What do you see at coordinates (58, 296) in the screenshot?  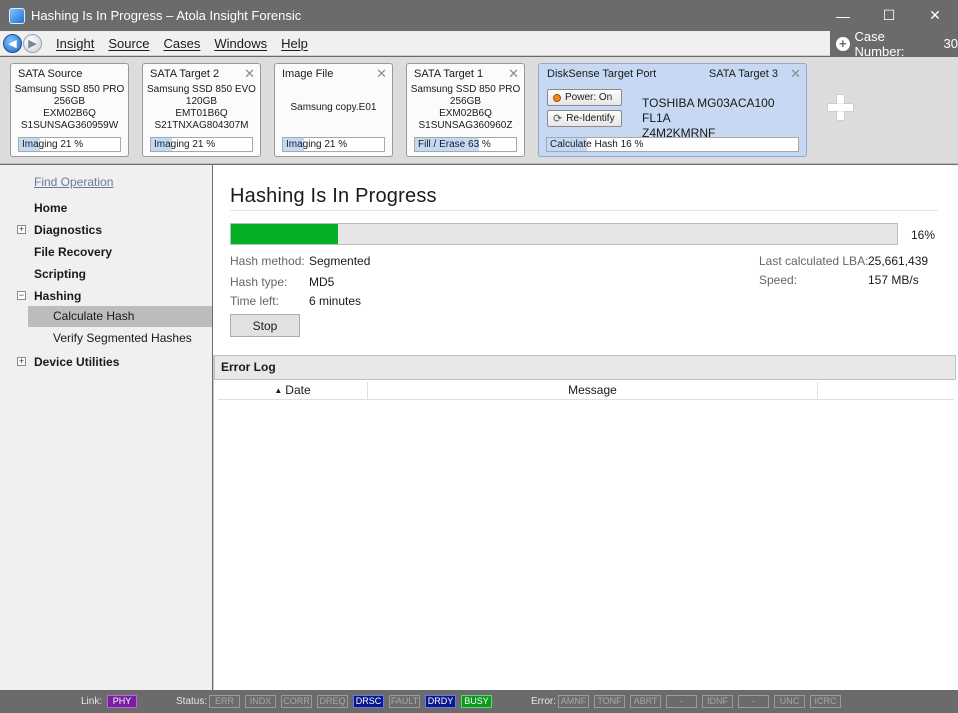 I see `sidebar-item-label: Hashing` at bounding box center [58, 296].